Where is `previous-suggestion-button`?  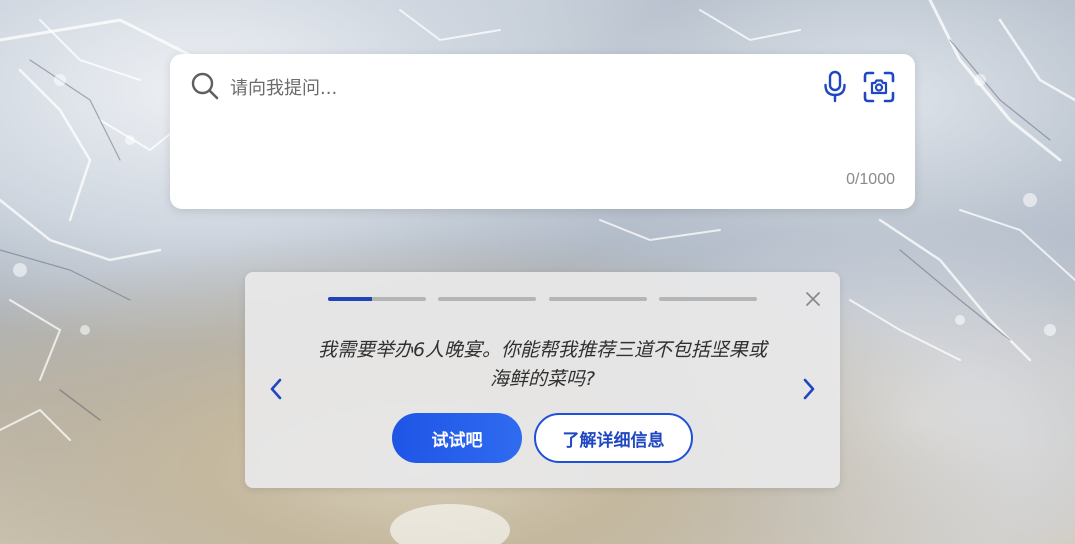 previous-suggestion-button is located at coordinates (276, 389).